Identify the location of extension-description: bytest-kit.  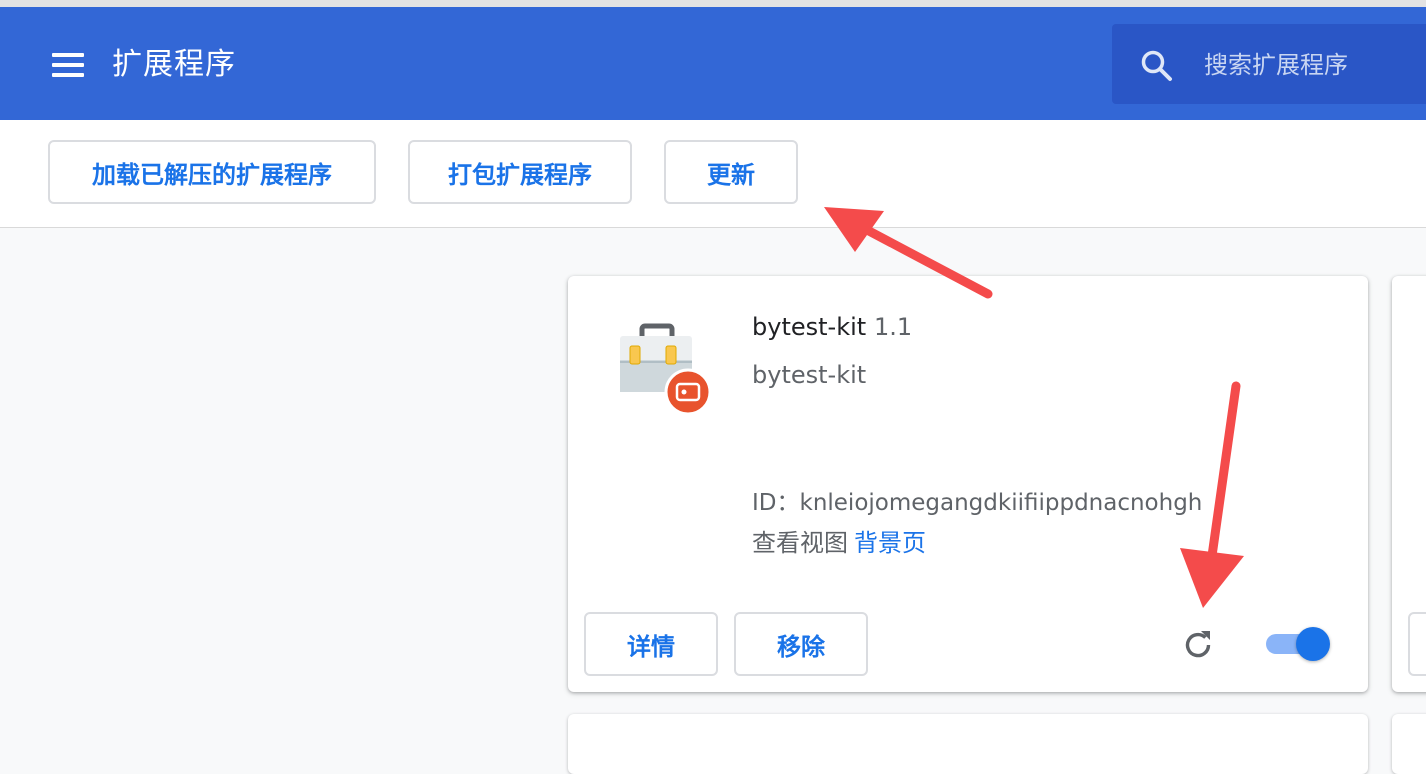
(809, 375).